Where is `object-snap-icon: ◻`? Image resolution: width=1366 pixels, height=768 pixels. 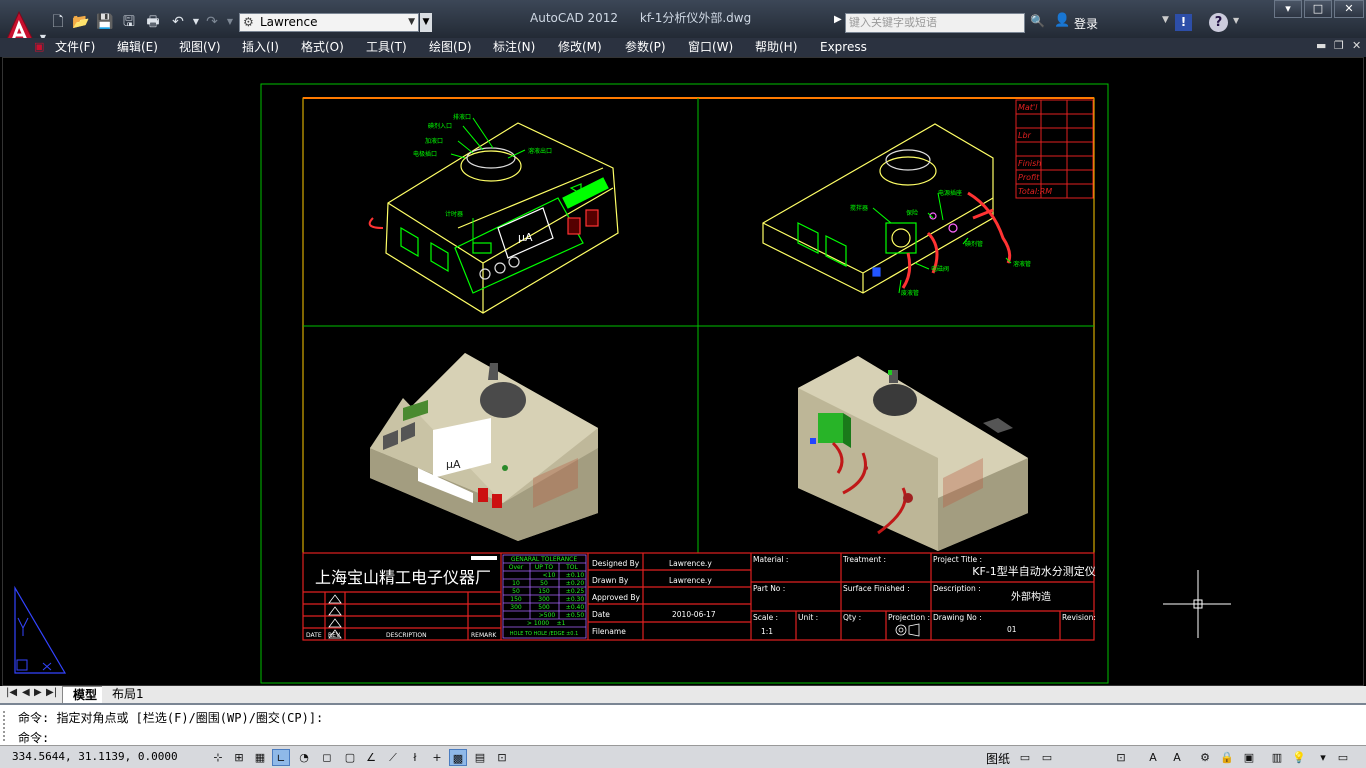 object-snap-icon: ◻ is located at coordinates (327, 757).